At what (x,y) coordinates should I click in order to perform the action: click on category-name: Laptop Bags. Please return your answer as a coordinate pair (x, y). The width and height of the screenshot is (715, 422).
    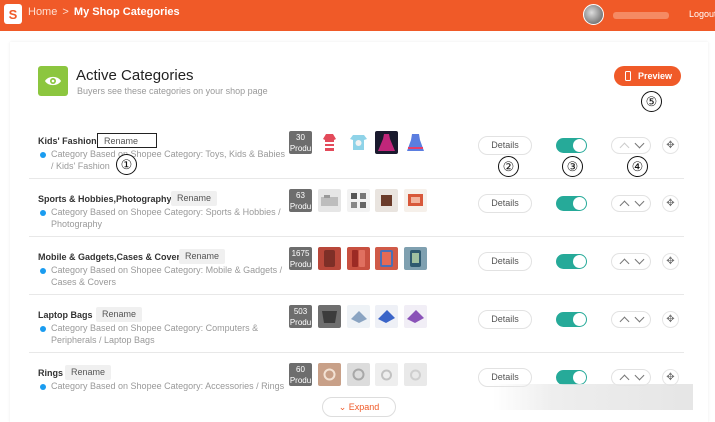
    Looking at the image, I should click on (65, 315).